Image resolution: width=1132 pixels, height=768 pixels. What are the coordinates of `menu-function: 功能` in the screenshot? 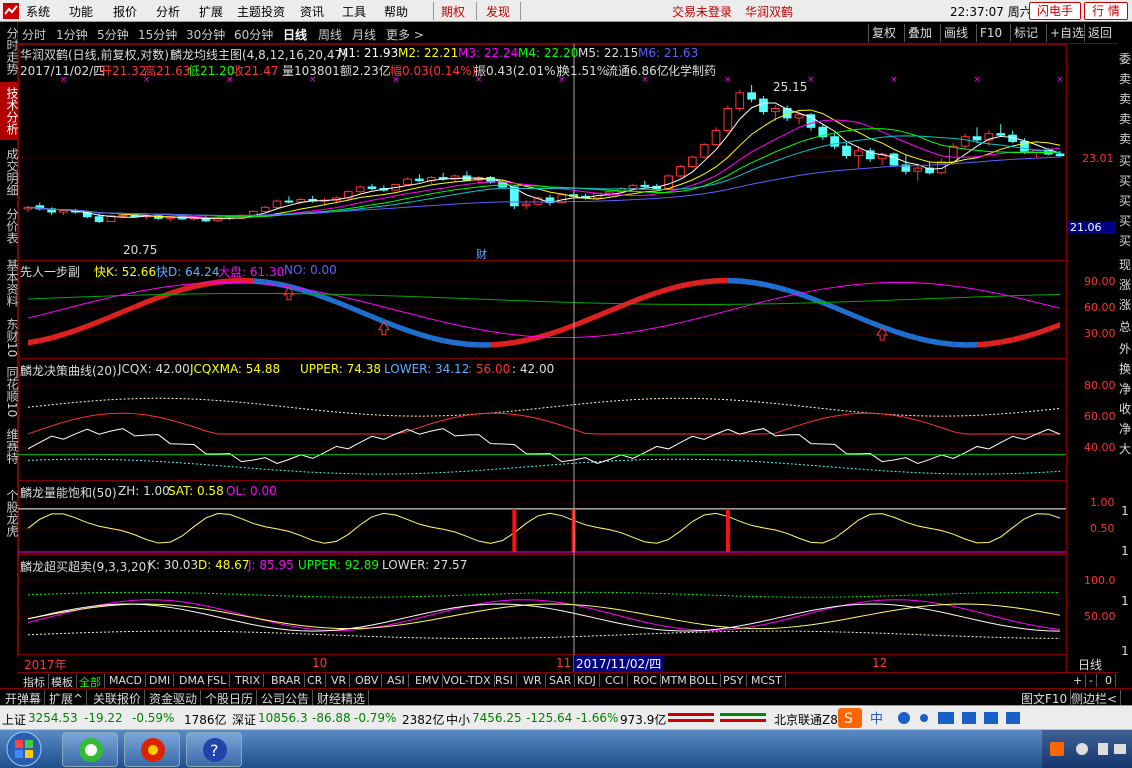 It's located at (81, 11).